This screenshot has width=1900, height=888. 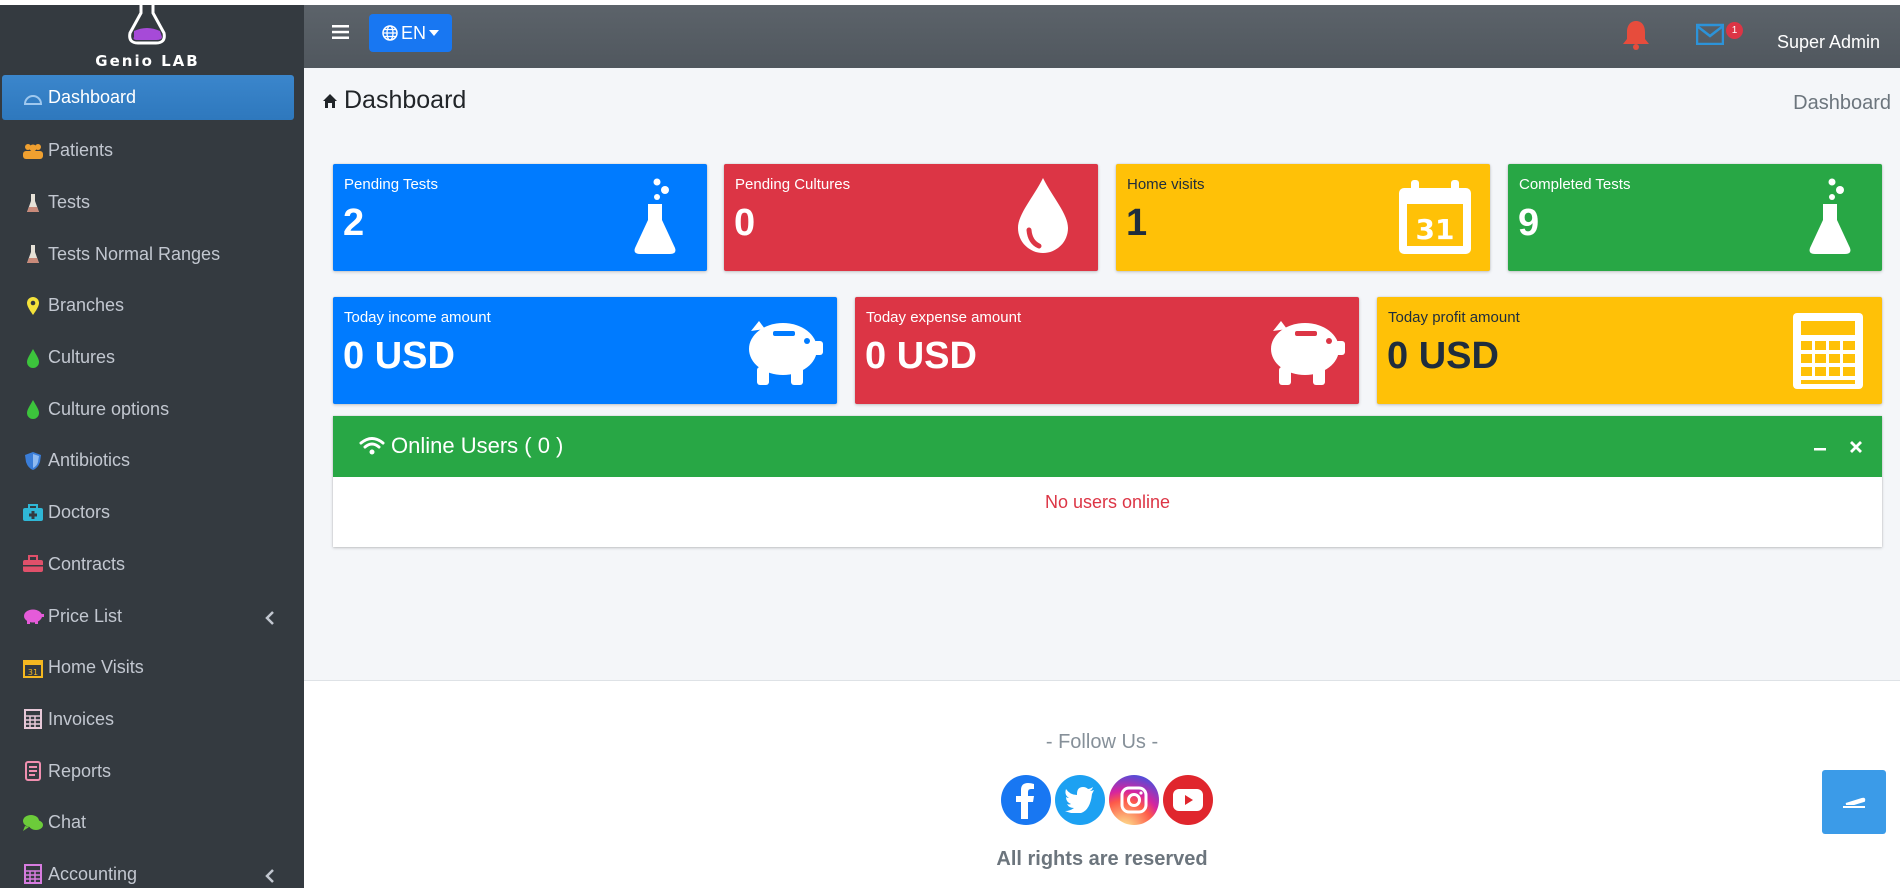 What do you see at coordinates (148, 97) in the screenshot?
I see `sidebar-item-dashboard: Dashboard` at bounding box center [148, 97].